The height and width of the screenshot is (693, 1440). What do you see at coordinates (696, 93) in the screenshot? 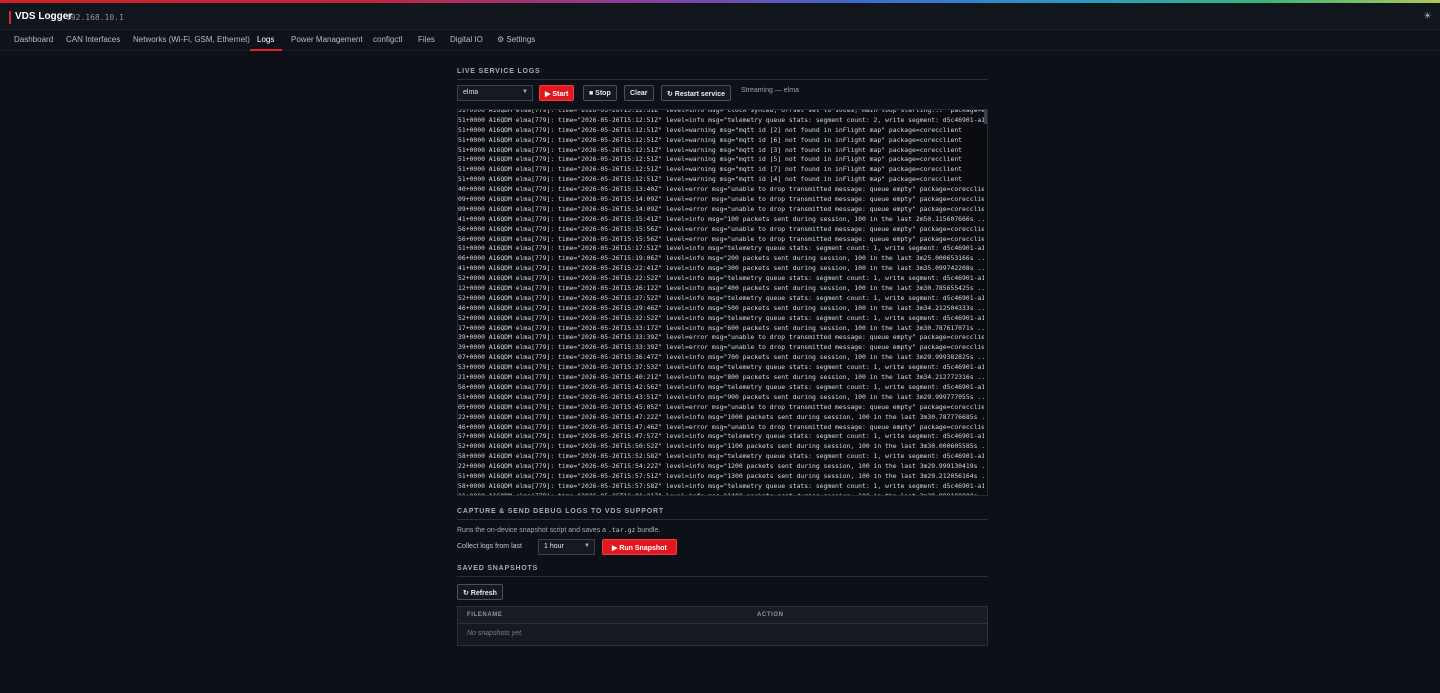
I see `restart-service-button: ↻ Restart service` at bounding box center [696, 93].